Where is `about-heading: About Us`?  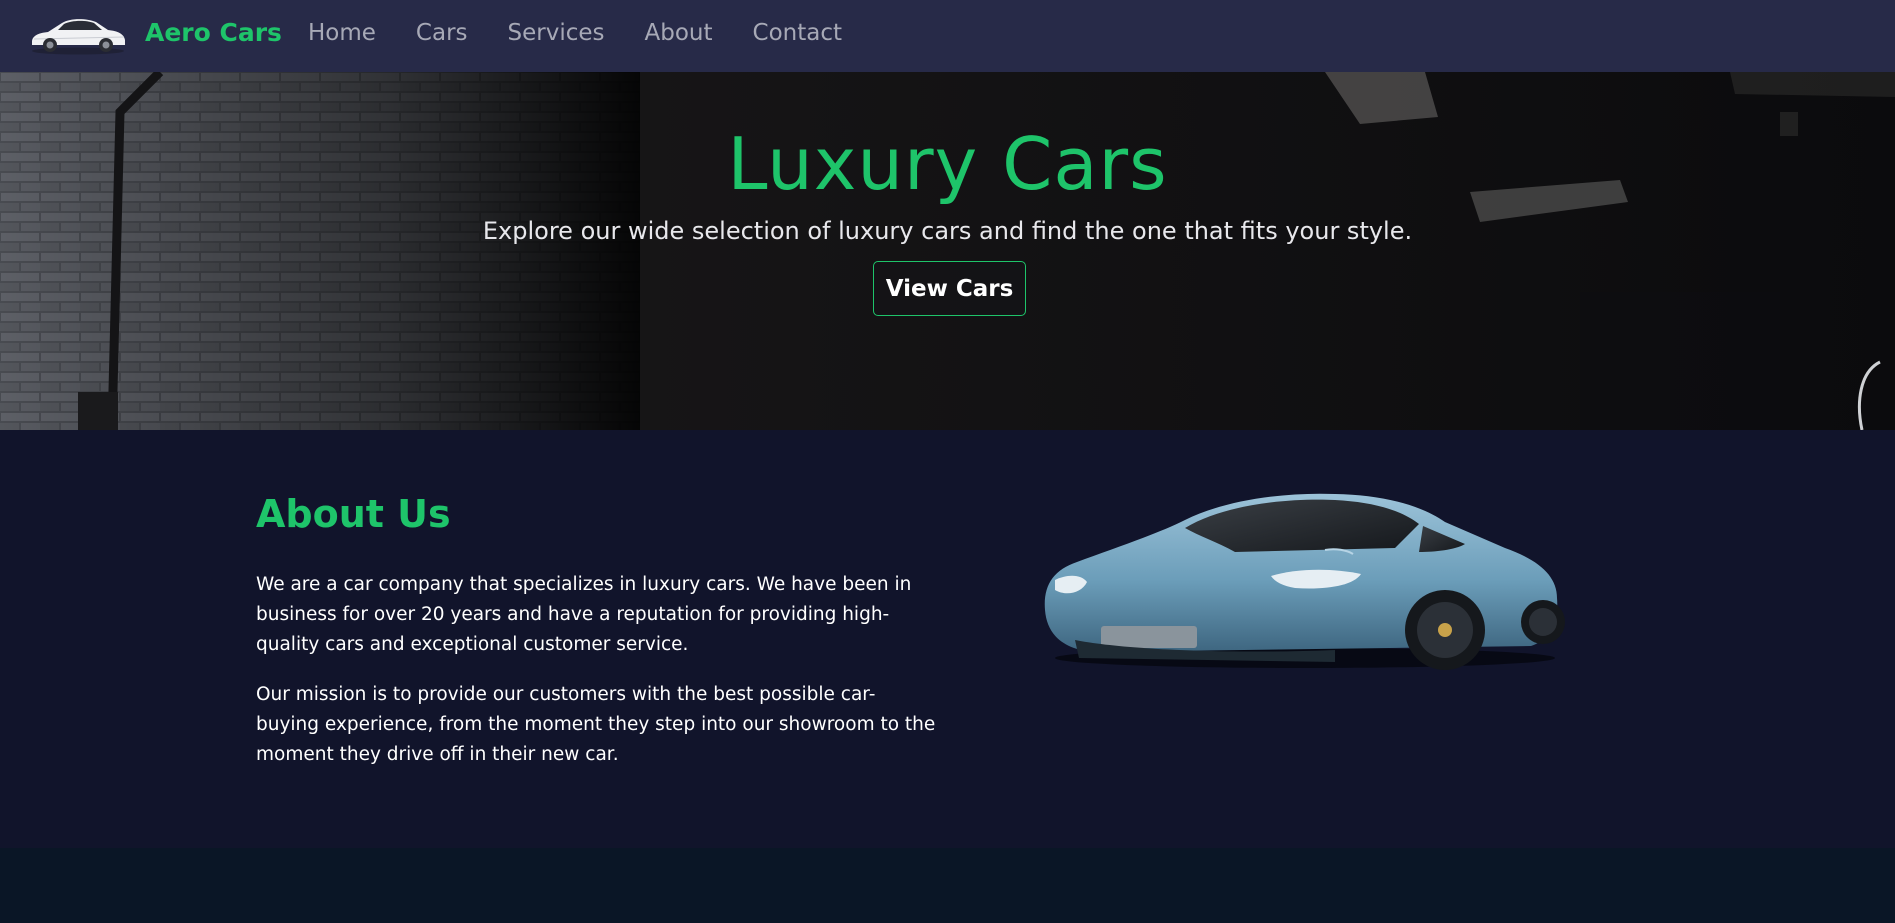
about-heading: About Us is located at coordinates (353, 514).